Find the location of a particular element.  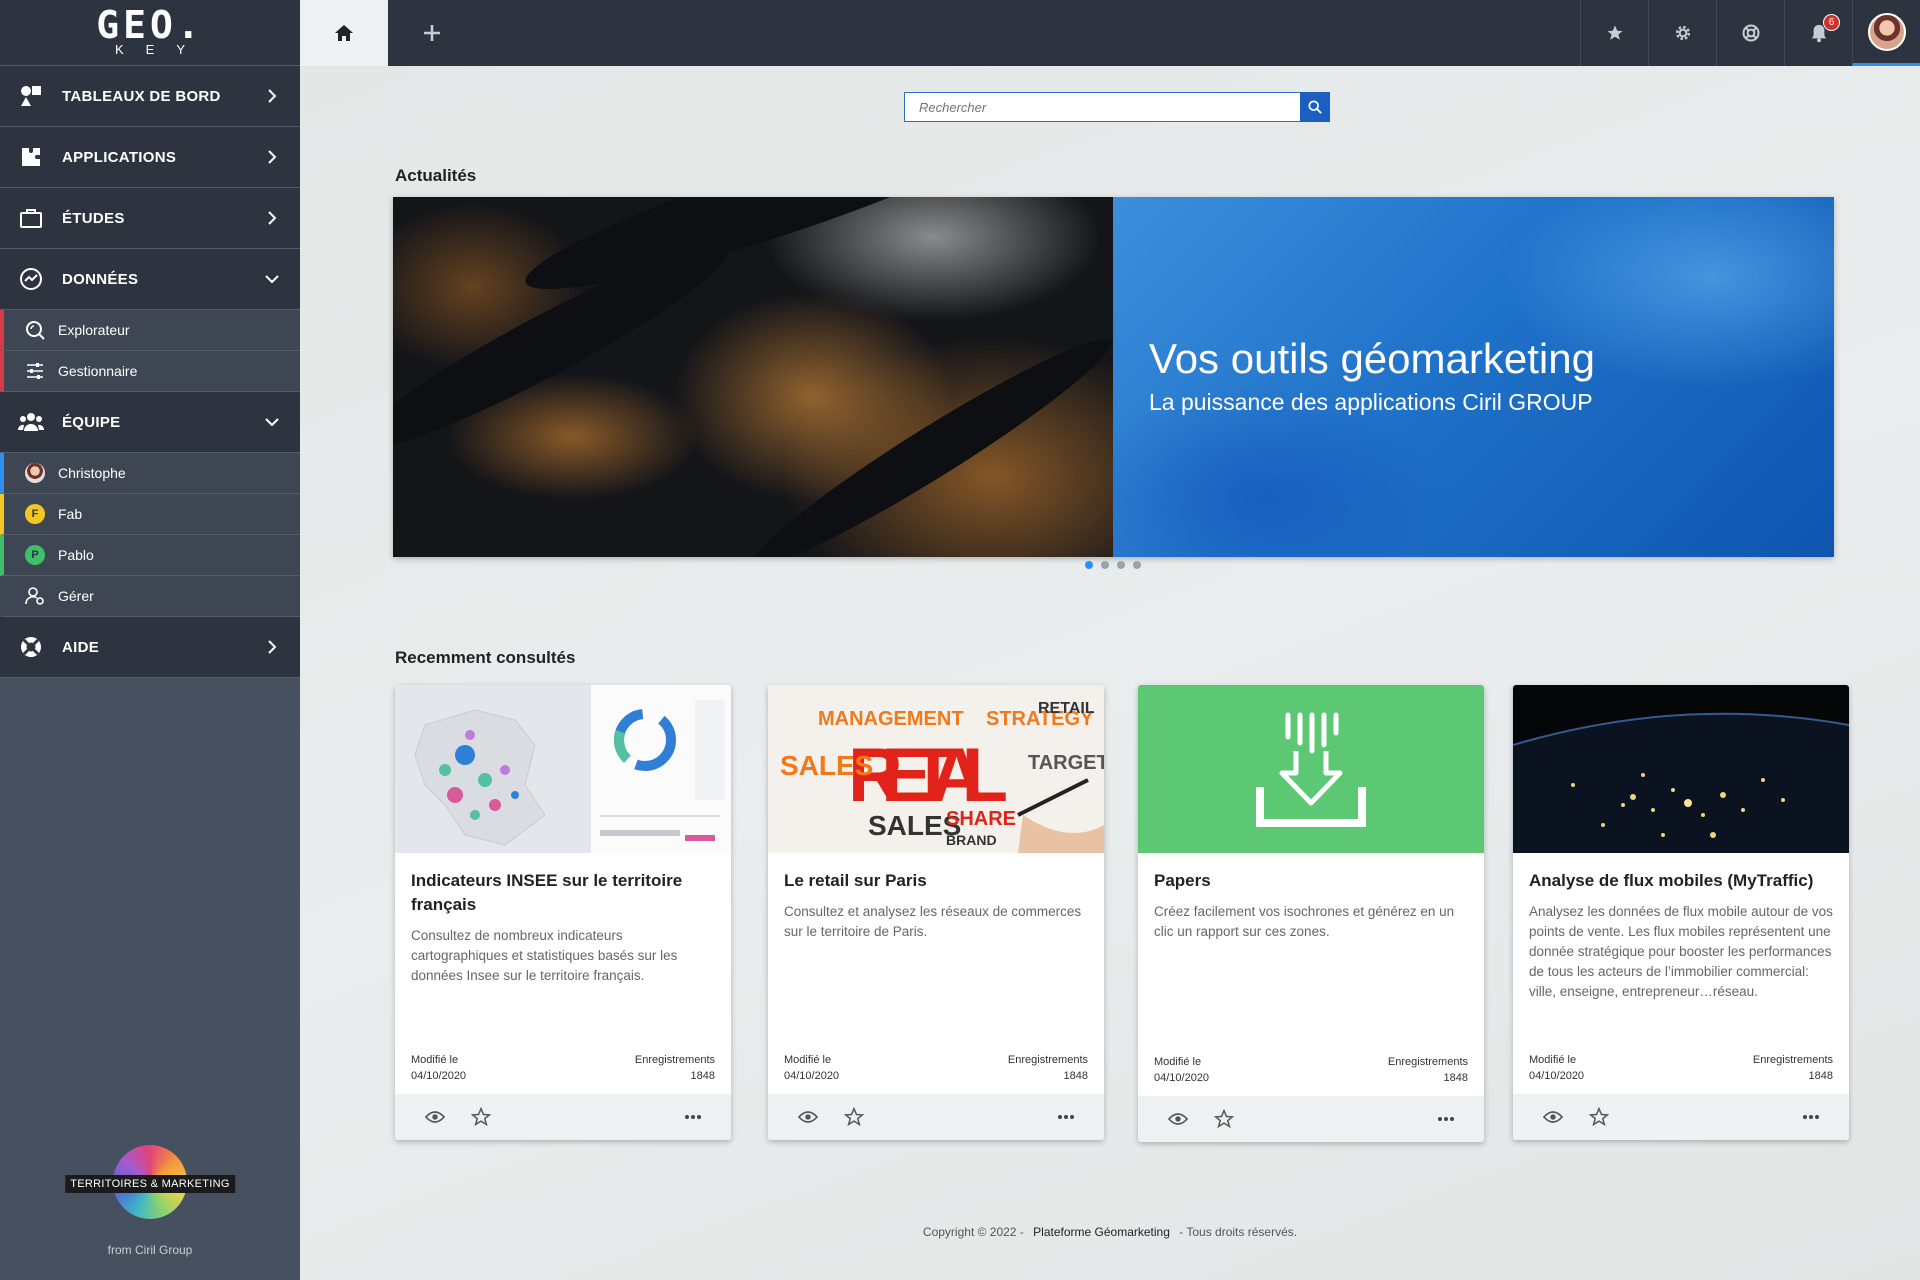

sidebar-item-donnees: DONNÉES is located at coordinates (150, 279).